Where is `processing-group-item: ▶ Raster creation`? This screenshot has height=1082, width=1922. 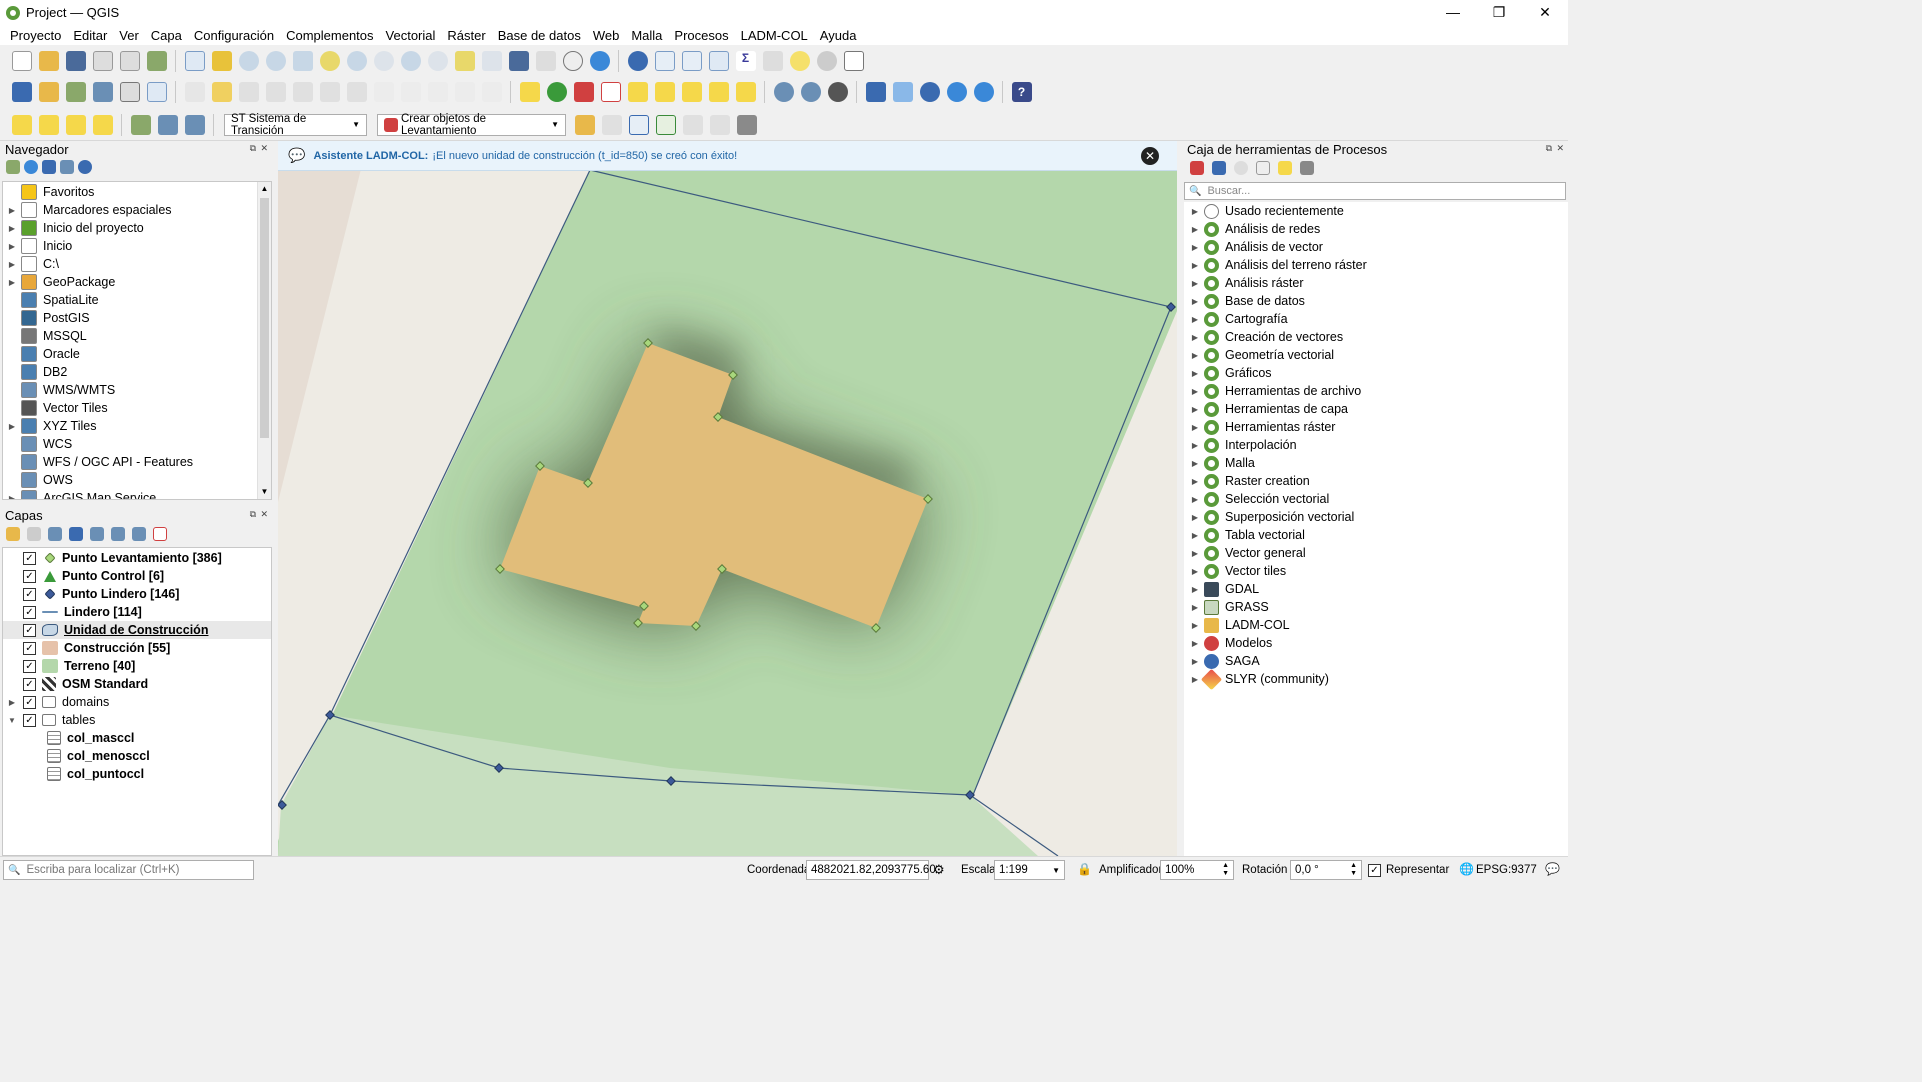
processing-group-item: ▶ Raster creation is located at coordinates (1376, 481).